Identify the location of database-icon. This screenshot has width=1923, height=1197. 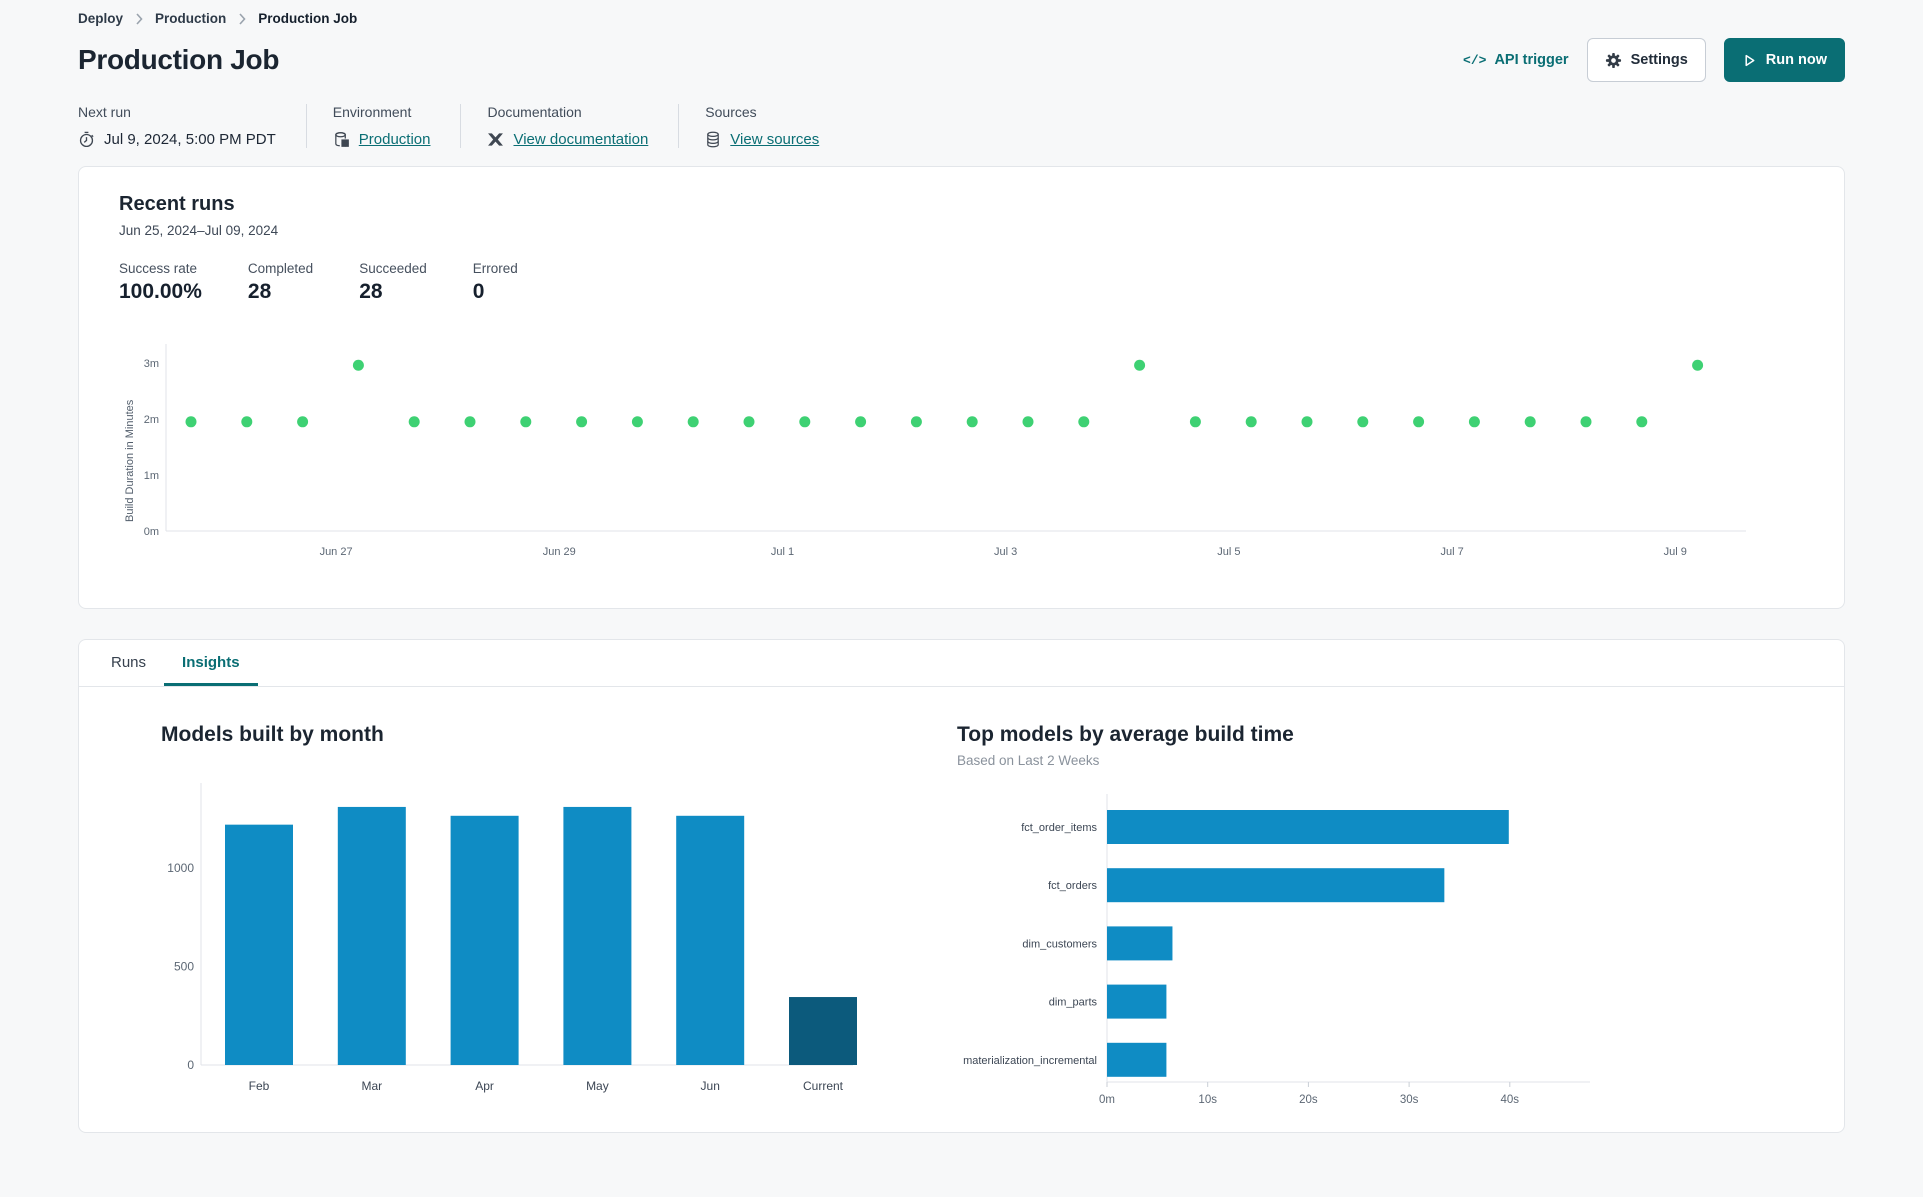
(713, 139).